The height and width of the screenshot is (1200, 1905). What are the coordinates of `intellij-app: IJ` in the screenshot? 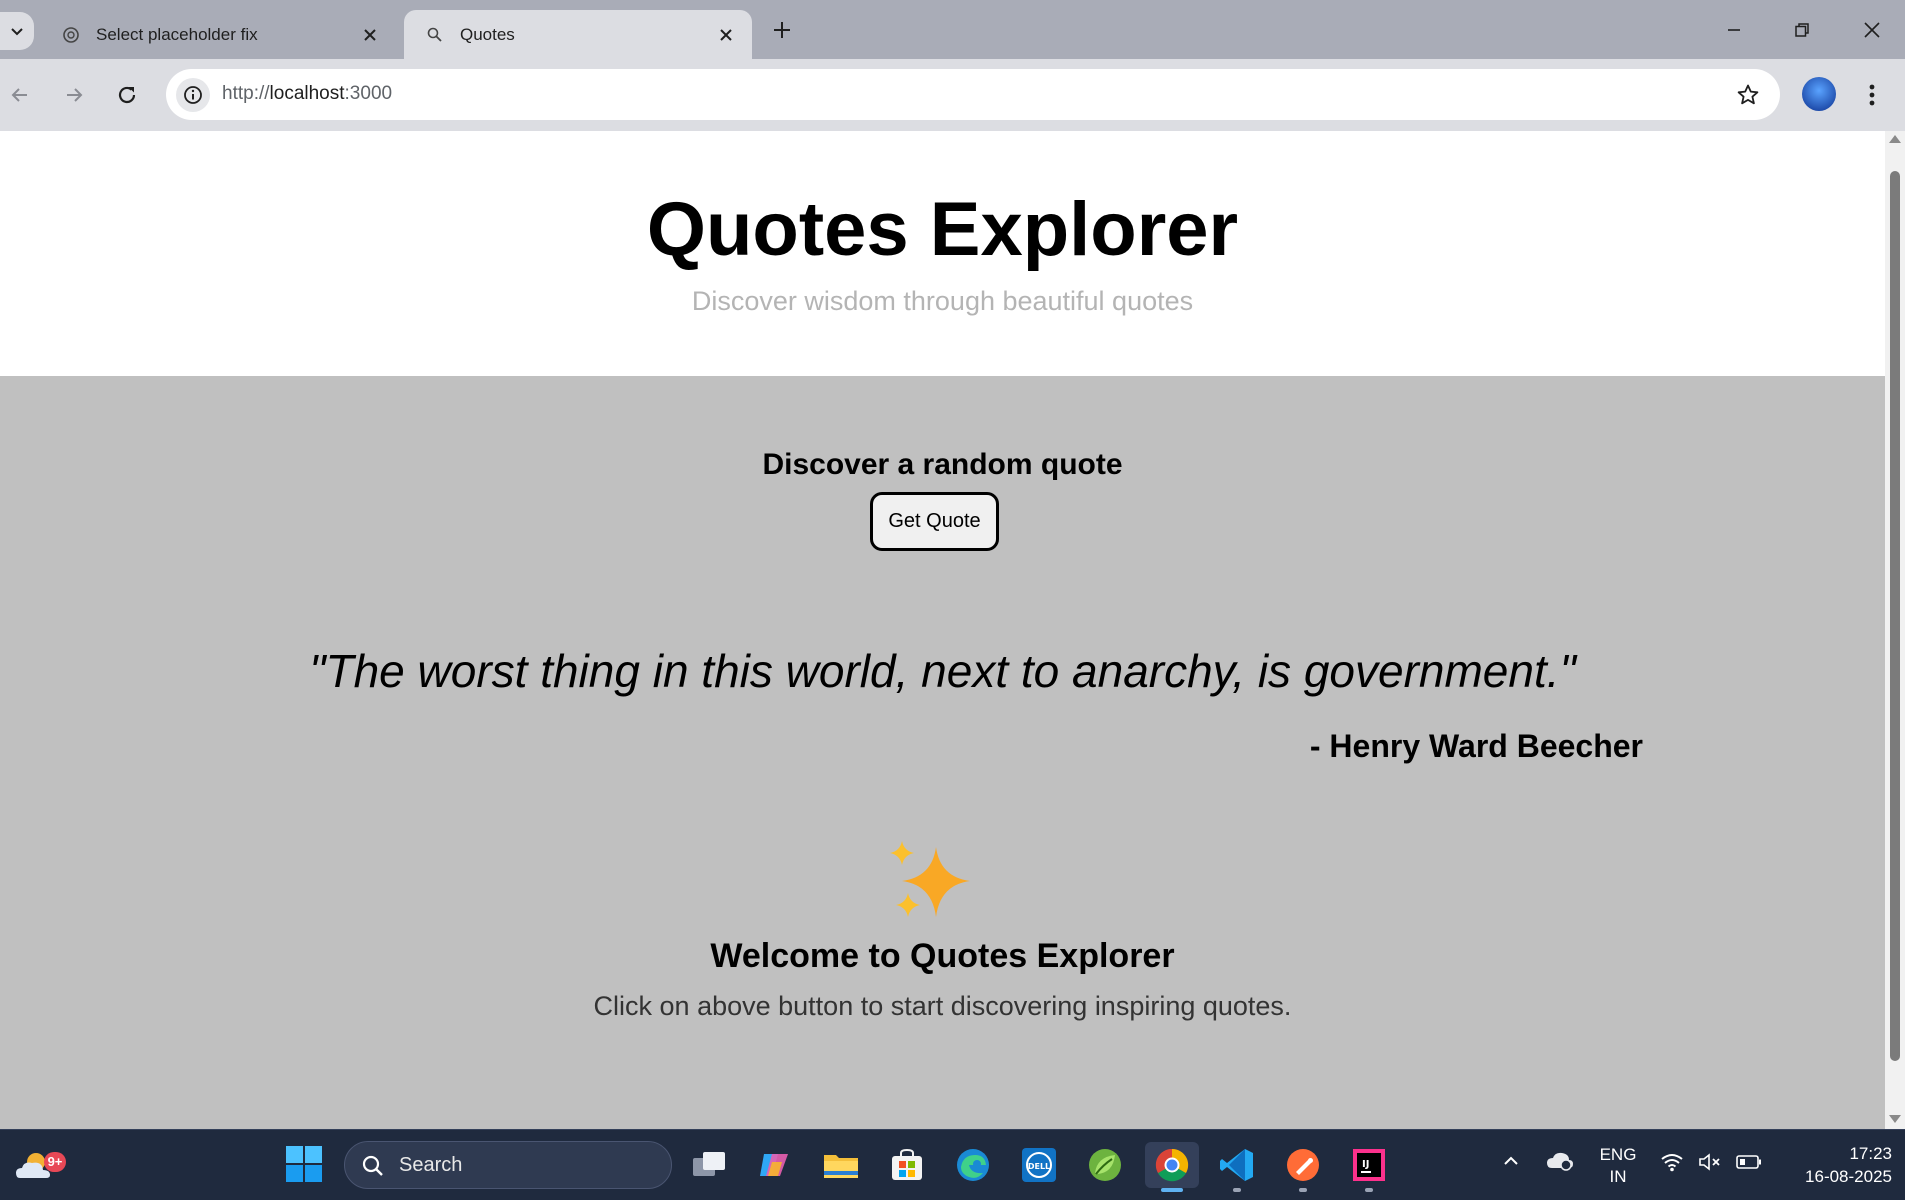 It's located at (1369, 1167).